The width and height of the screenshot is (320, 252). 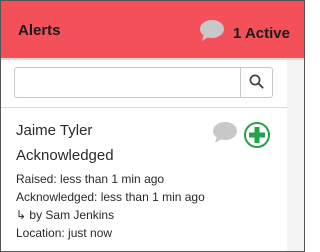 I want to click on panel-title: Alerts, so click(x=39, y=30).